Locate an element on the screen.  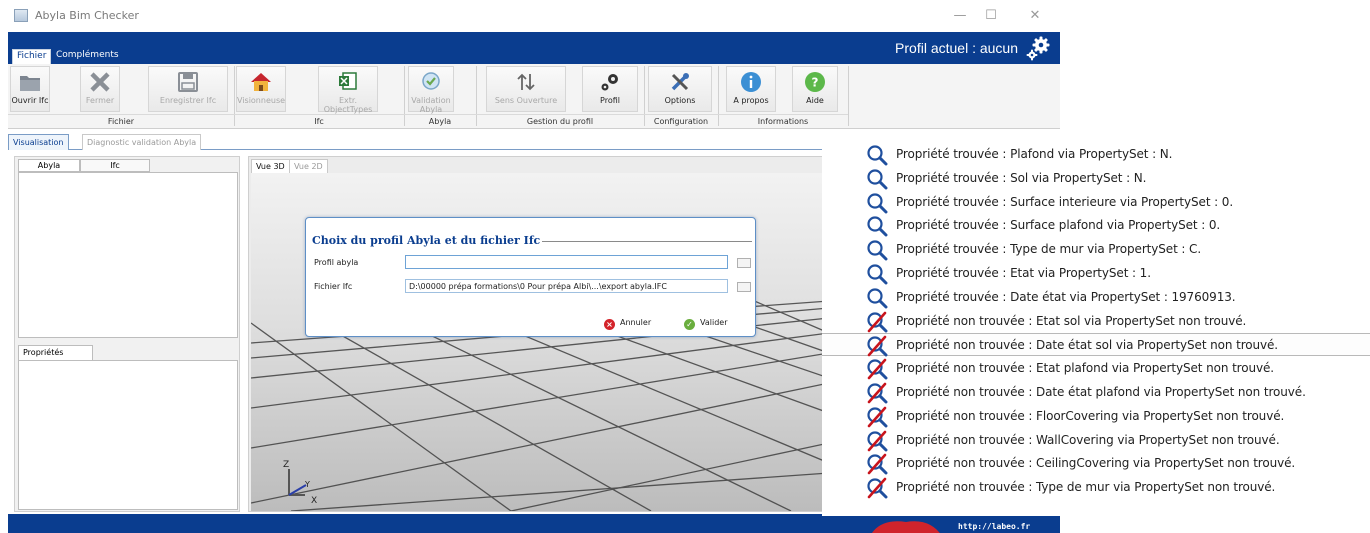
dialog-title-rule is located at coordinates (647, 241).